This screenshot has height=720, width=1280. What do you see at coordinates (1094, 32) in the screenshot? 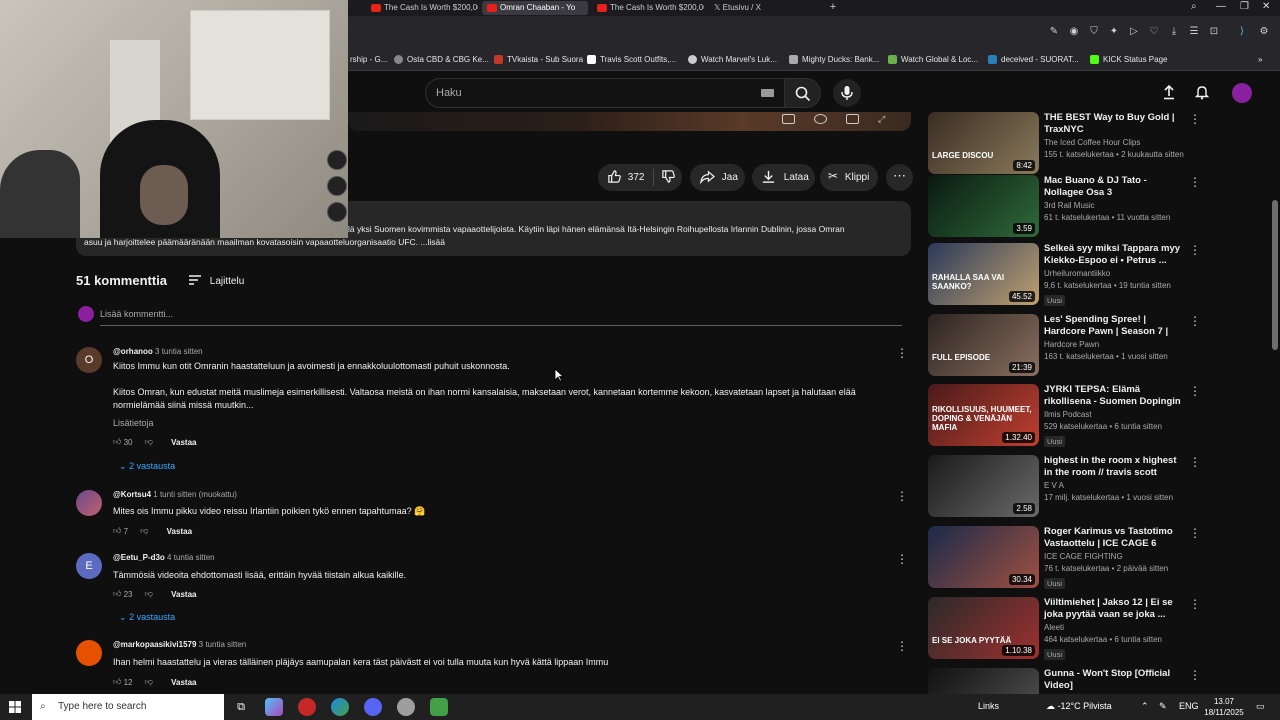
I see `shield-icon: ⛉` at bounding box center [1094, 32].